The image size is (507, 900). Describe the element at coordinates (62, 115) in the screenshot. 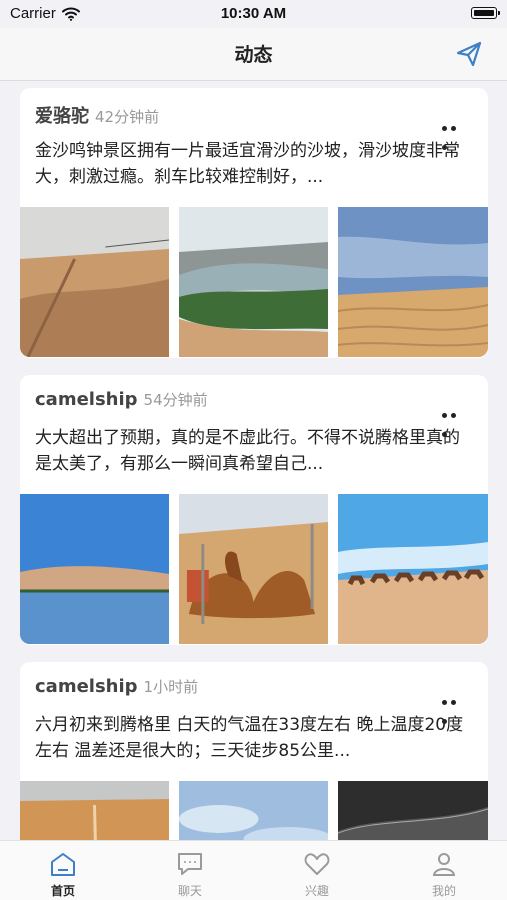

I see `post-author: 爱骆驼` at that location.